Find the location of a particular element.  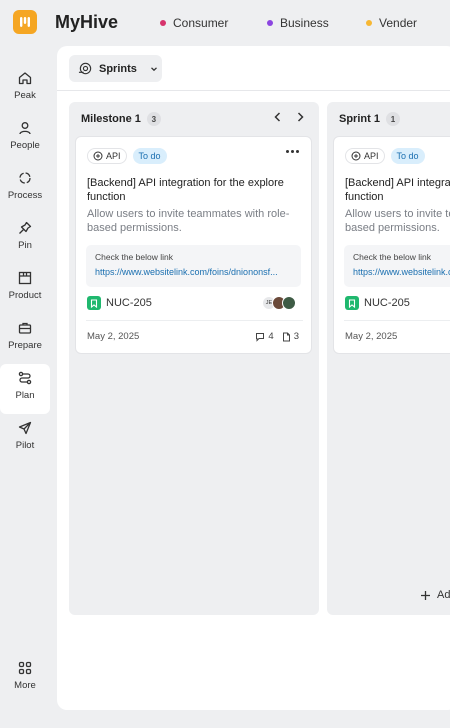

more-options-icon is located at coordinates (292, 151).